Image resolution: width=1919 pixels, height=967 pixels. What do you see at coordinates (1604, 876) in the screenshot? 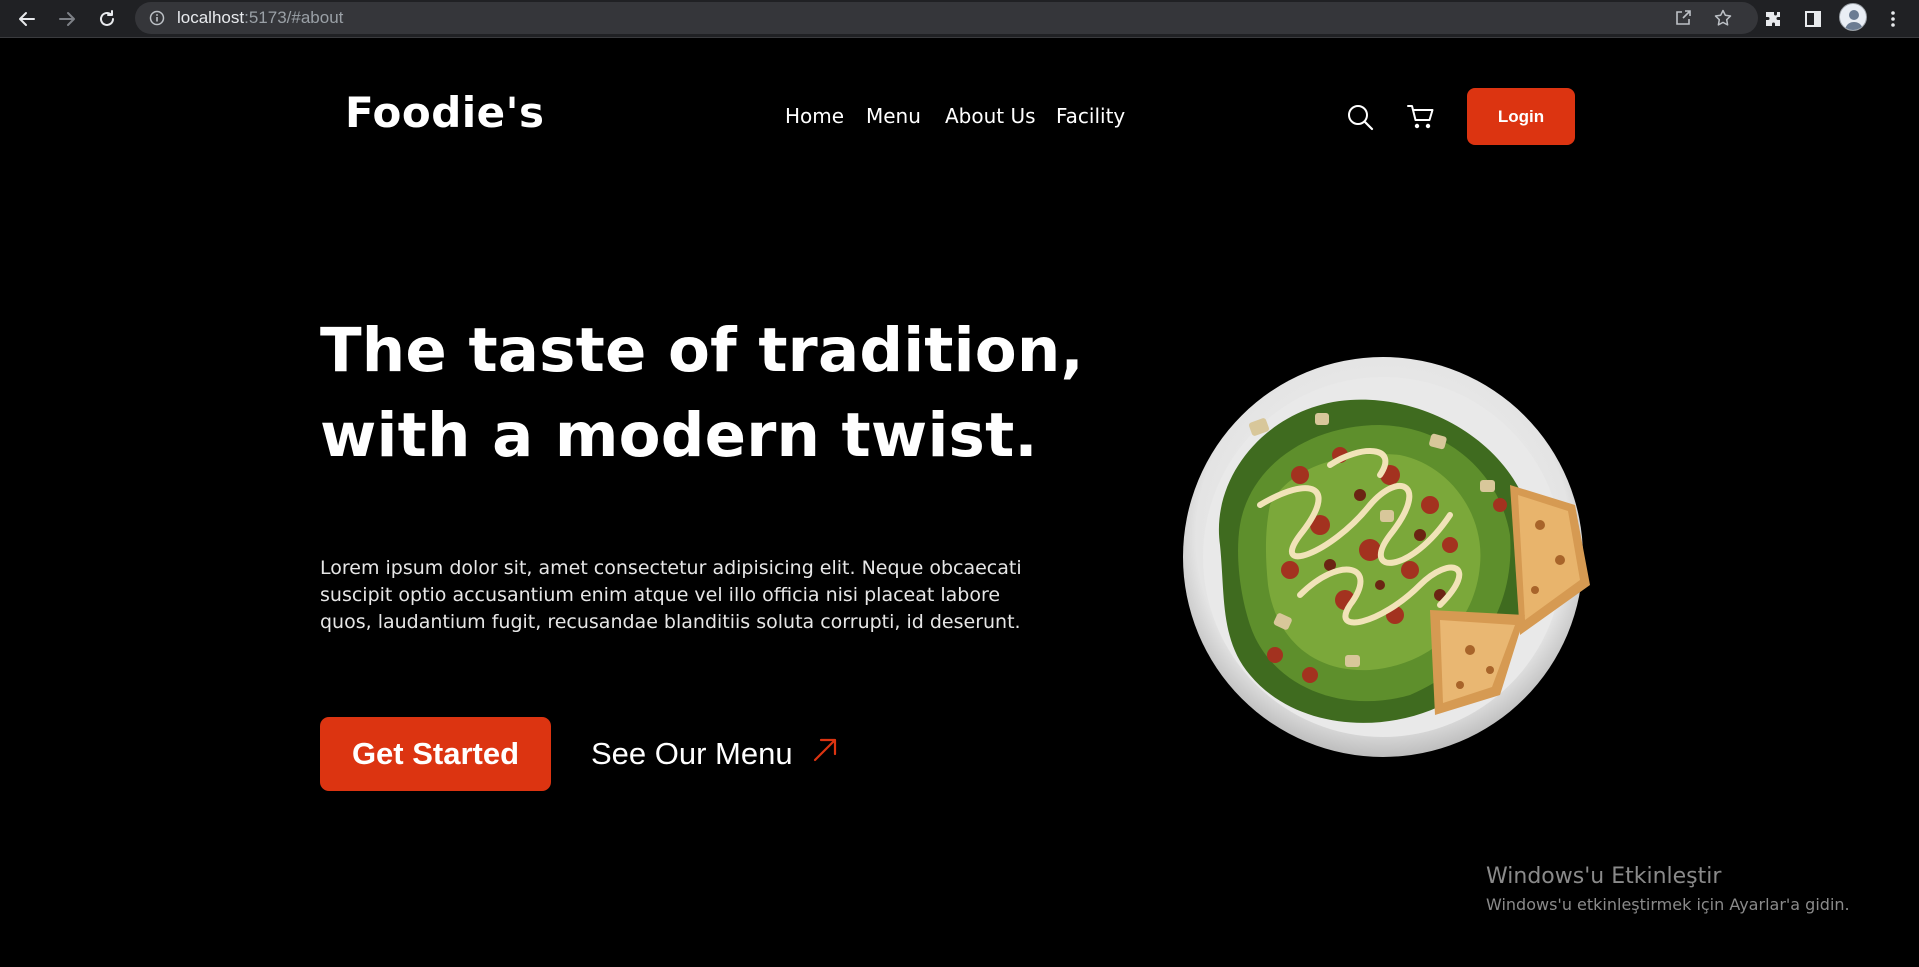
I see `watermark-title: Windows'u Etkinleştir` at bounding box center [1604, 876].